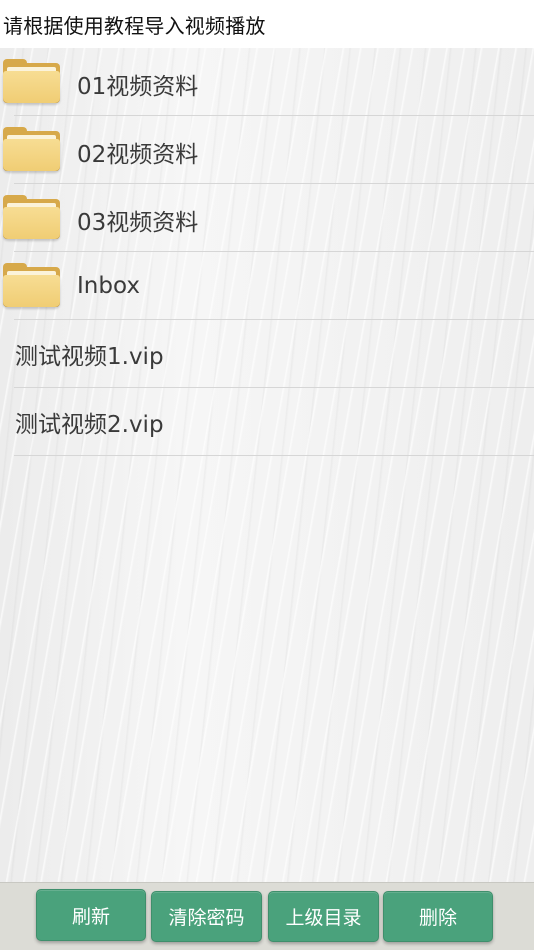 Image resolution: width=534 pixels, height=950 pixels. What do you see at coordinates (138, 223) in the screenshot?
I see `folder-label: 03视频资料` at bounding box center [138, 223].